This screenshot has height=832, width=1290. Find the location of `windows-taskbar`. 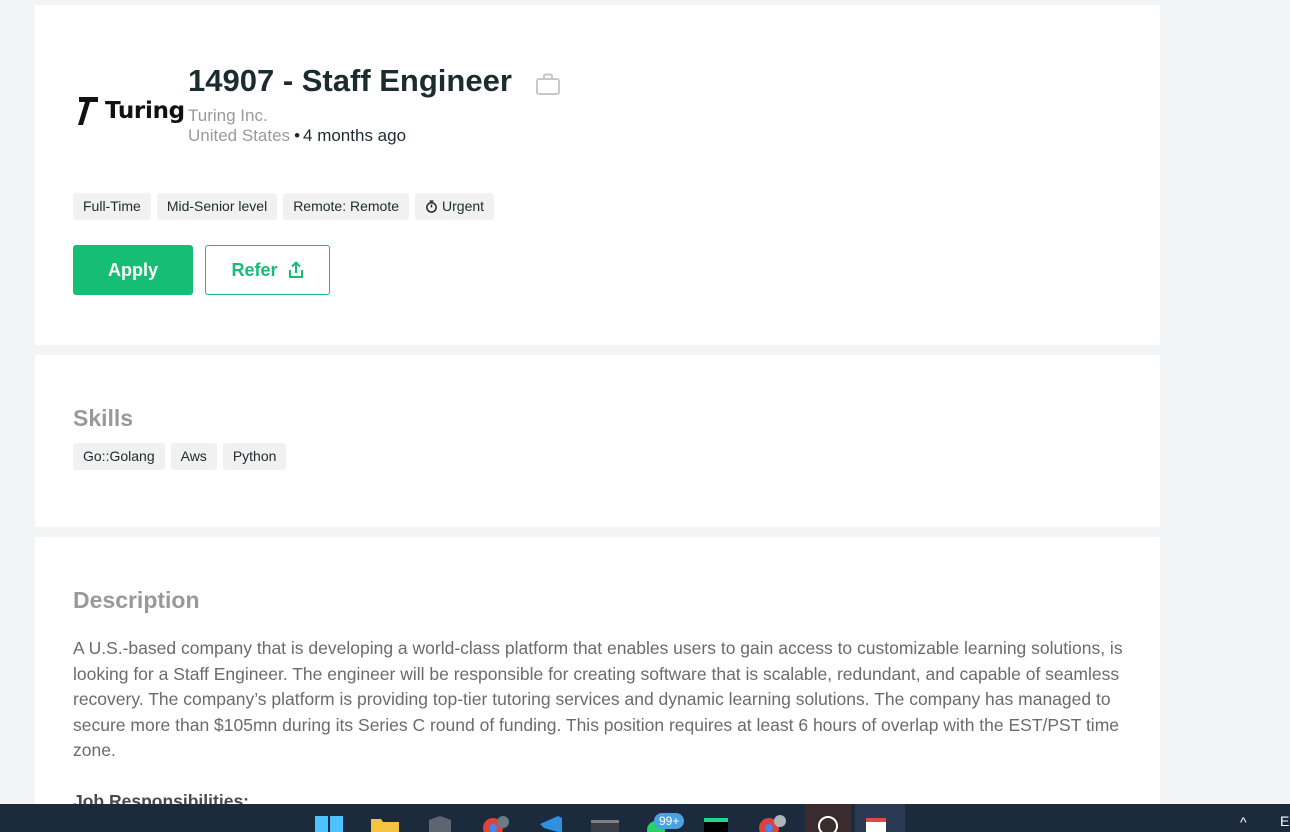

windows-taskbar is located at coordinates (645, 818).